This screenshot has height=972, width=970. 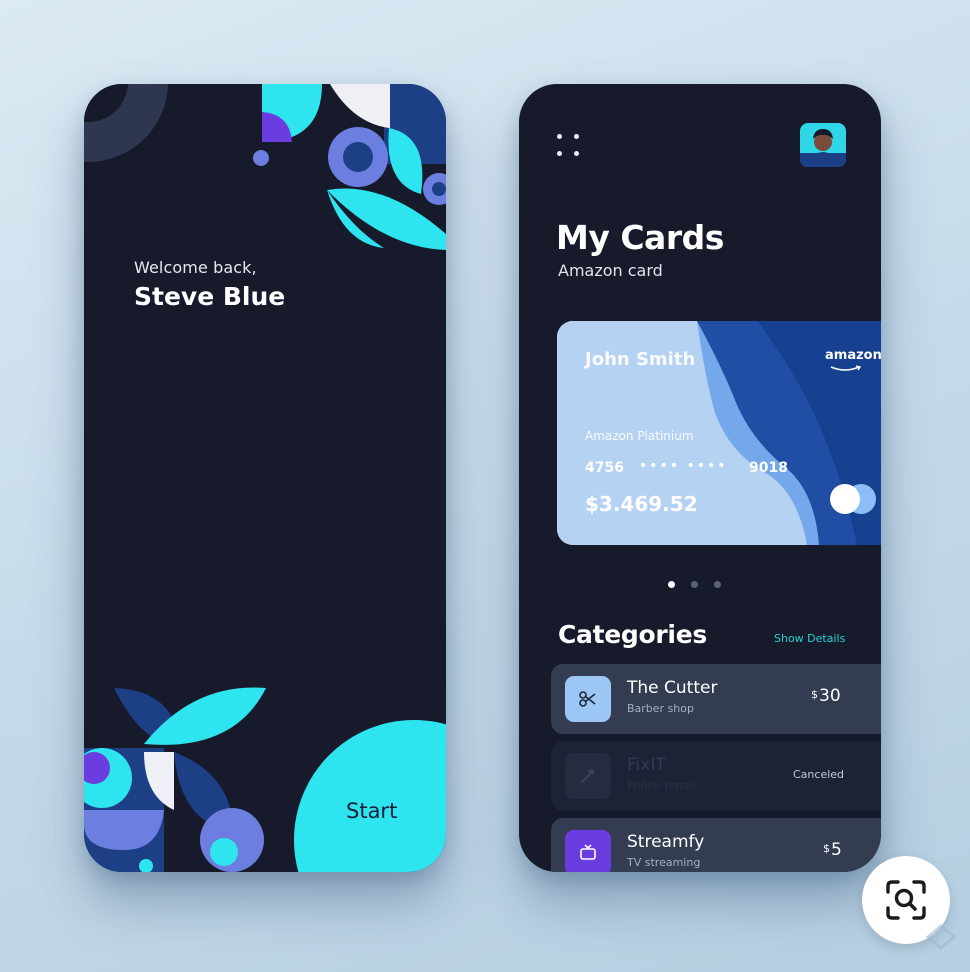 What do you see at coordinates (666, 842) in the screenshot?
I see `category-name: Streamfy` at bounding box center [666, 842].